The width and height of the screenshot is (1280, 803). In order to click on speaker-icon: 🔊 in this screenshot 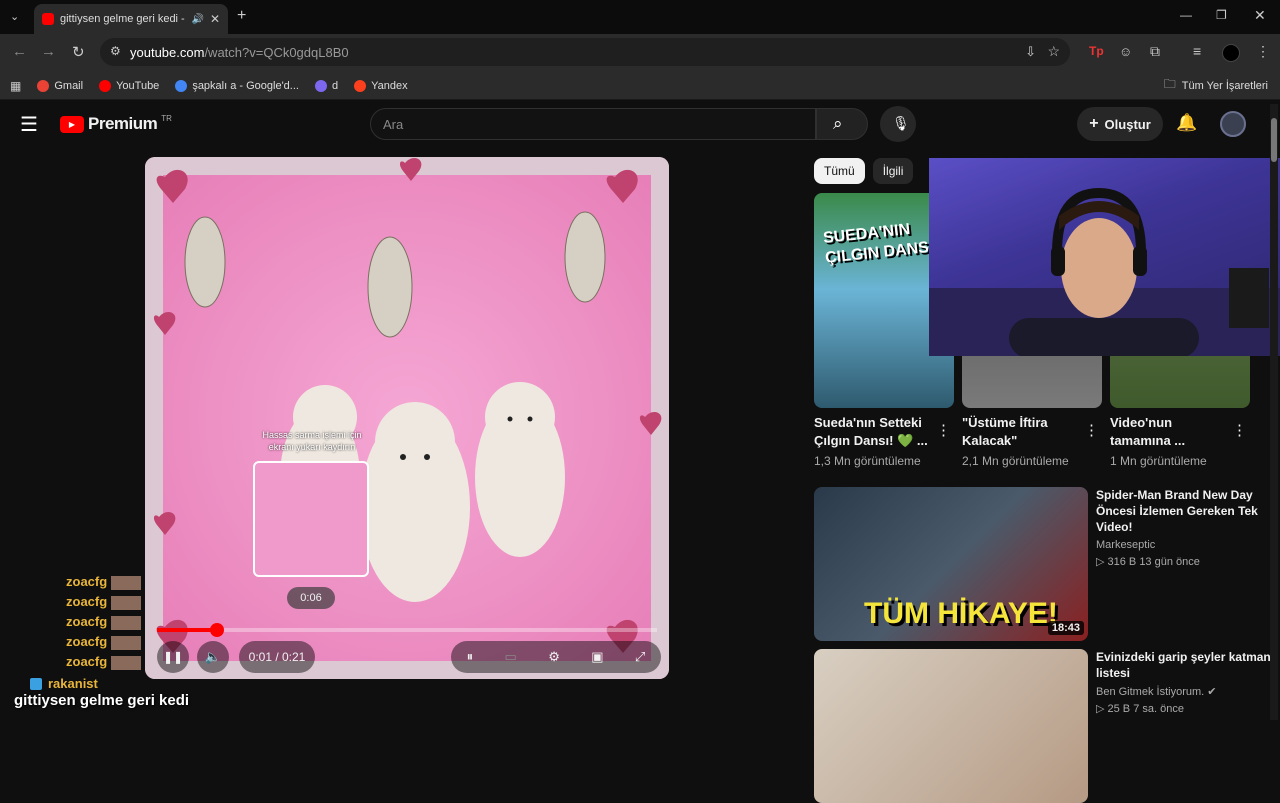, I will do `click(197, 19)`.